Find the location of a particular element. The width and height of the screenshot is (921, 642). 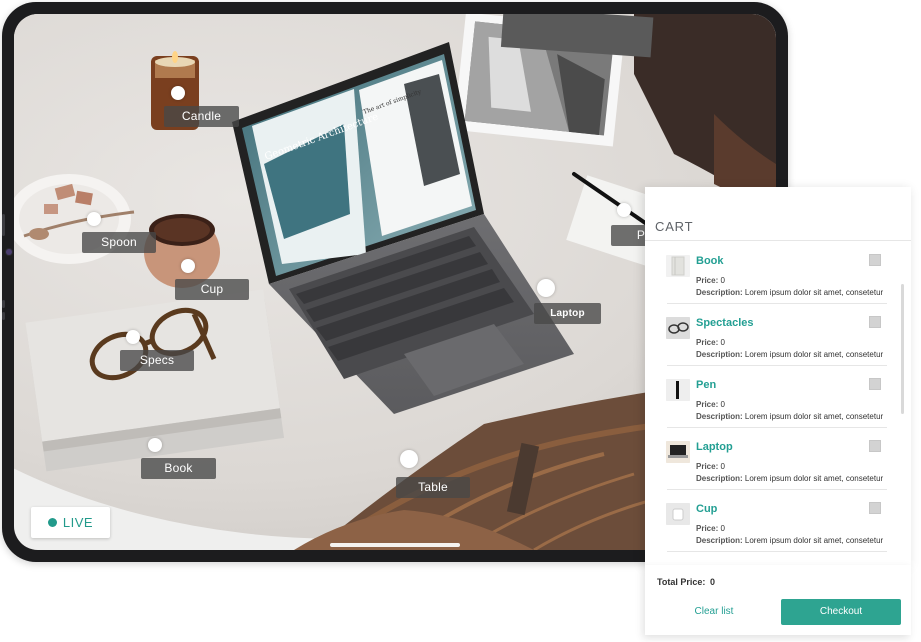

live-label: LIVE is located at coordinates (78, 522).